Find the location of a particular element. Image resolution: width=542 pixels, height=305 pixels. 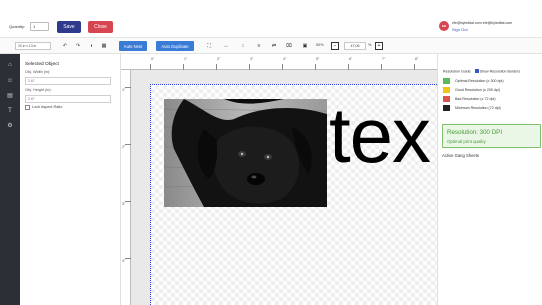

zoom-display: 50% is located at coordinates (320, 45).